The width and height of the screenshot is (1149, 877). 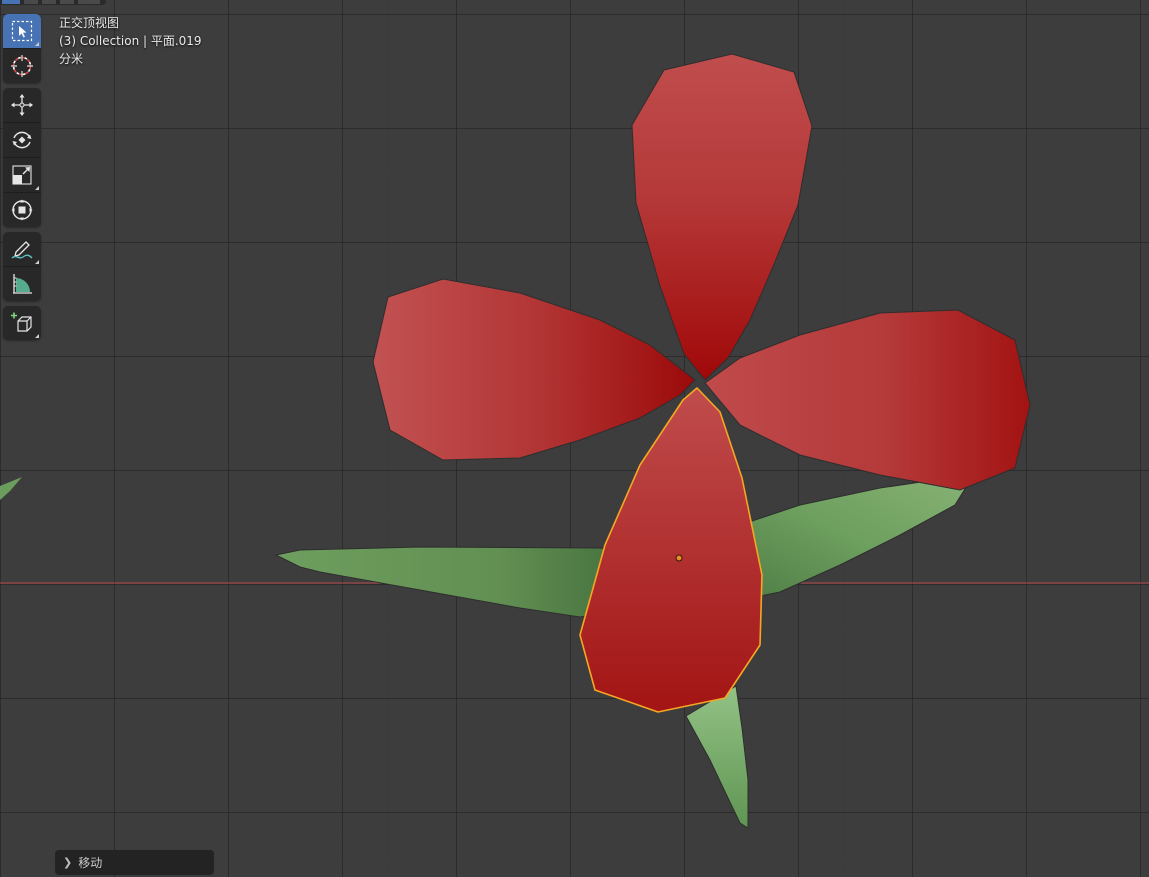 I want to click on petal-left, so click(x=534, y=369).